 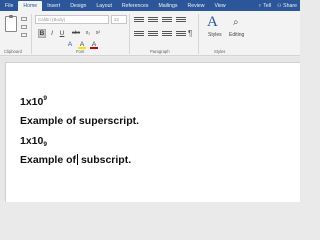 I want to click on tab-references: References, so click(x=135, y=6).